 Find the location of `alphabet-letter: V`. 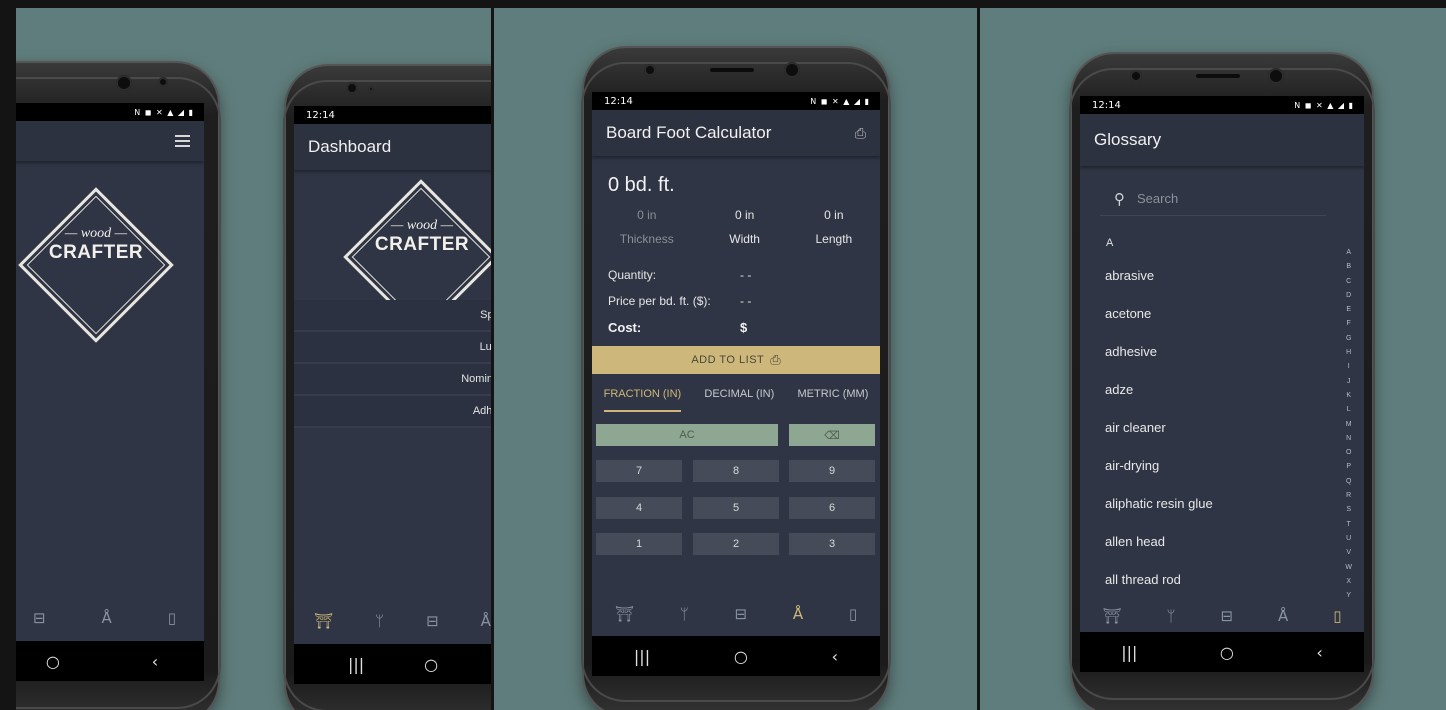

alphabet-letter: V is located at coordinates (1348, 553).